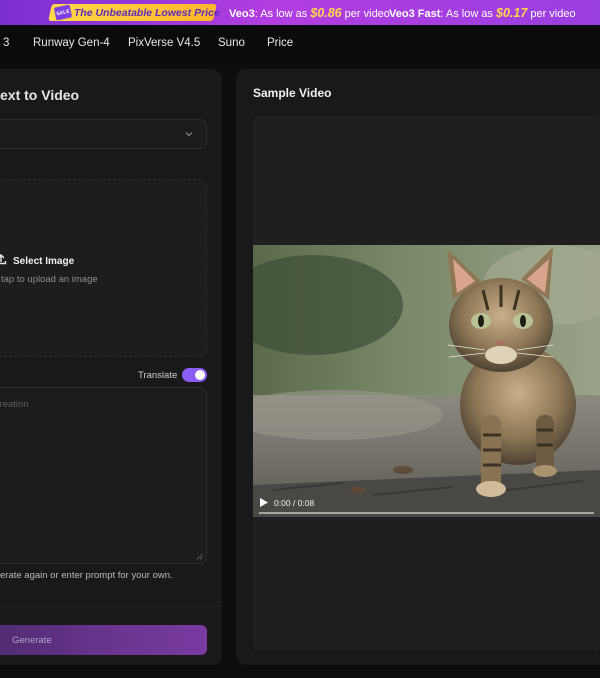  Describe the element at coordinates (40, 95) in the screenshot. I see `panel-title: ext to Video` at that location.